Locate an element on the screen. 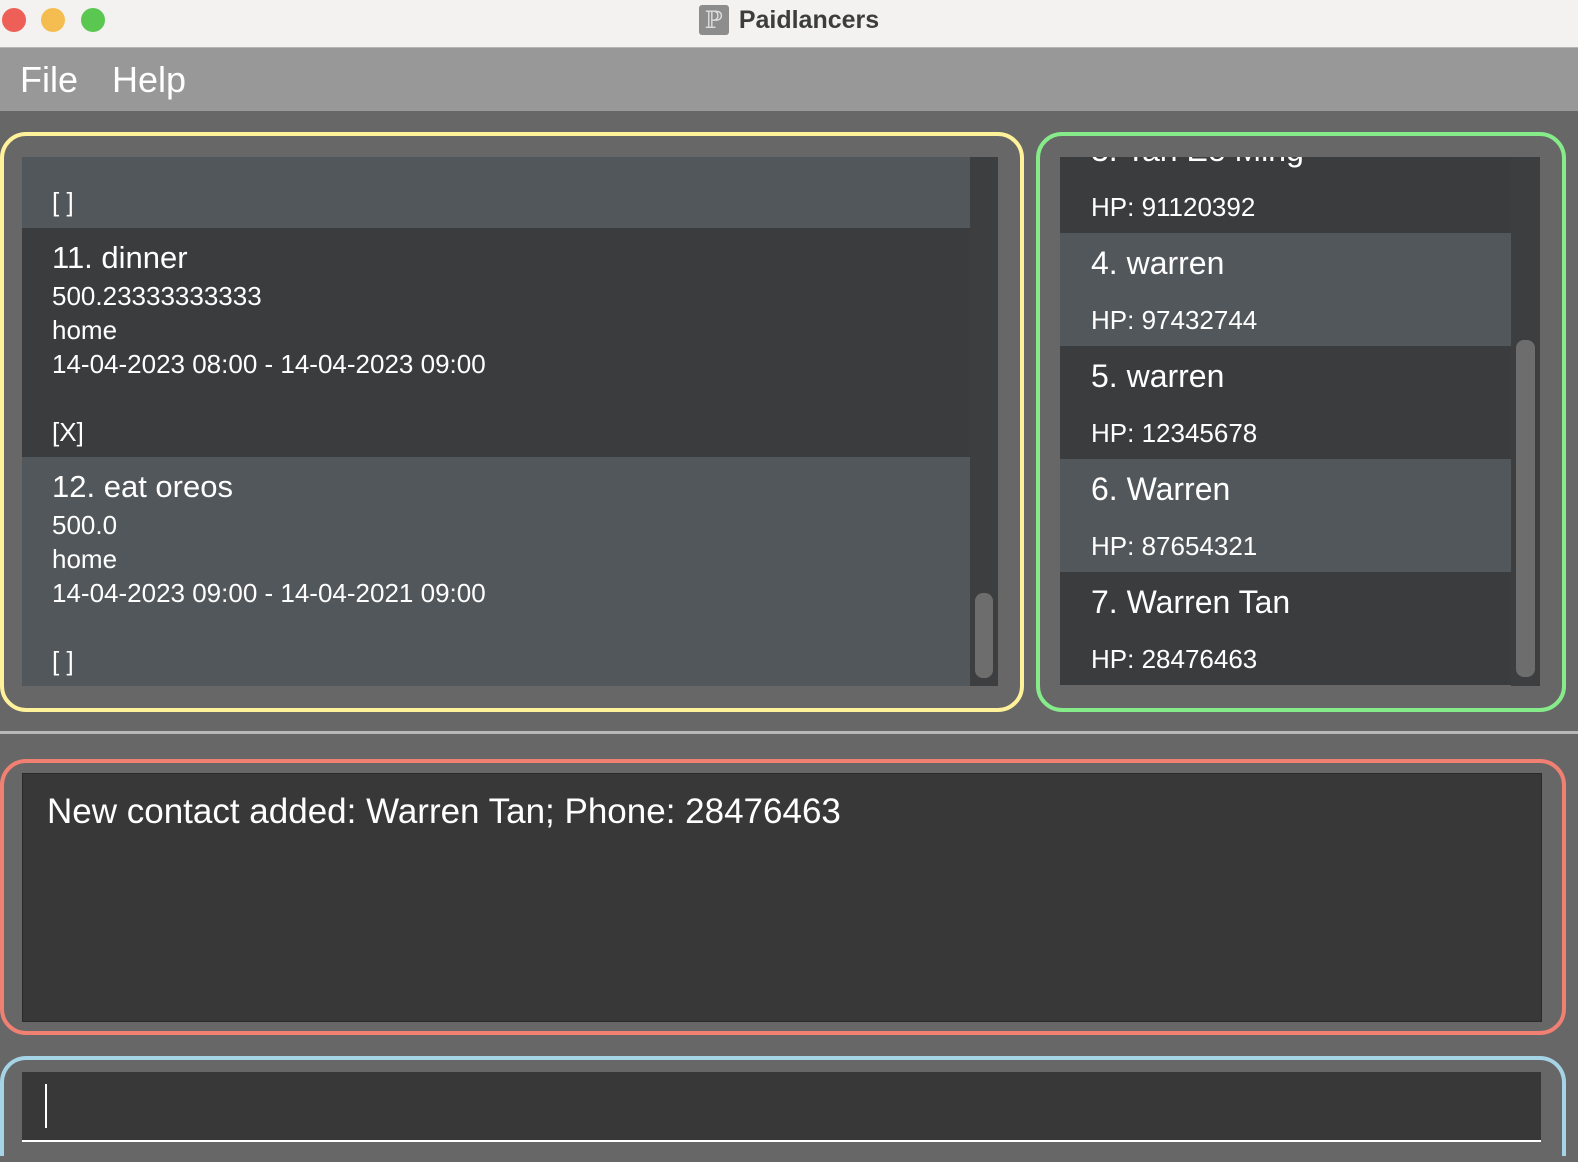  menu-bar: File Help is located at coordinates (789, 79).